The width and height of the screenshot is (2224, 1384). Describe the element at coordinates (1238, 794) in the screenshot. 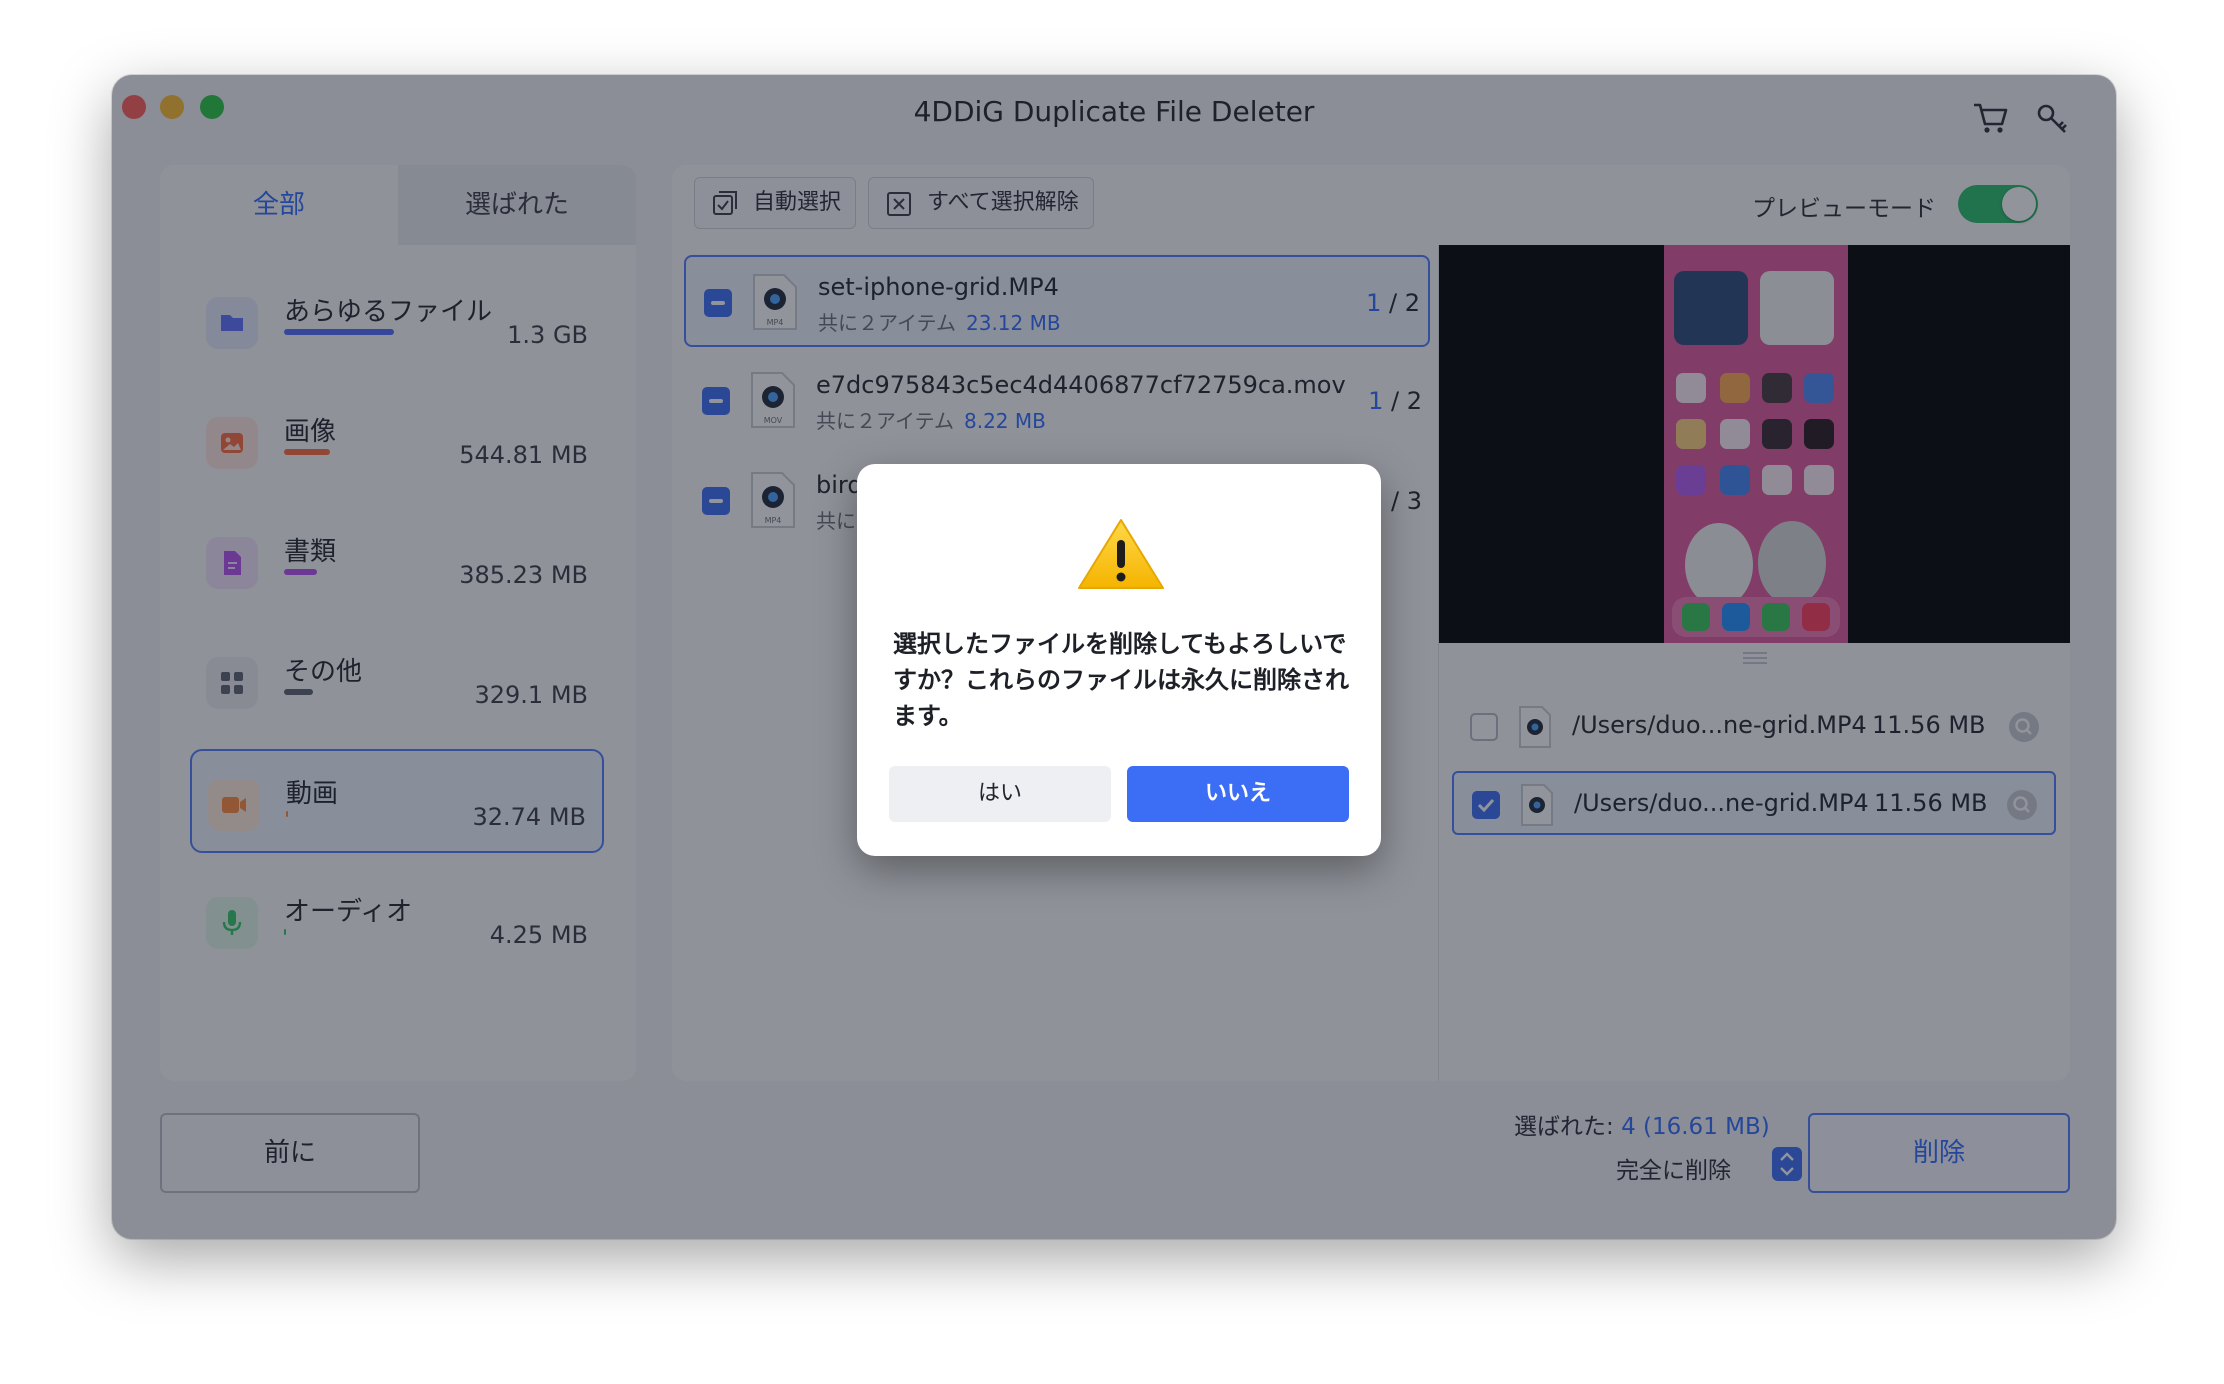

I see `dialog-no-button: いいえ` at that location.